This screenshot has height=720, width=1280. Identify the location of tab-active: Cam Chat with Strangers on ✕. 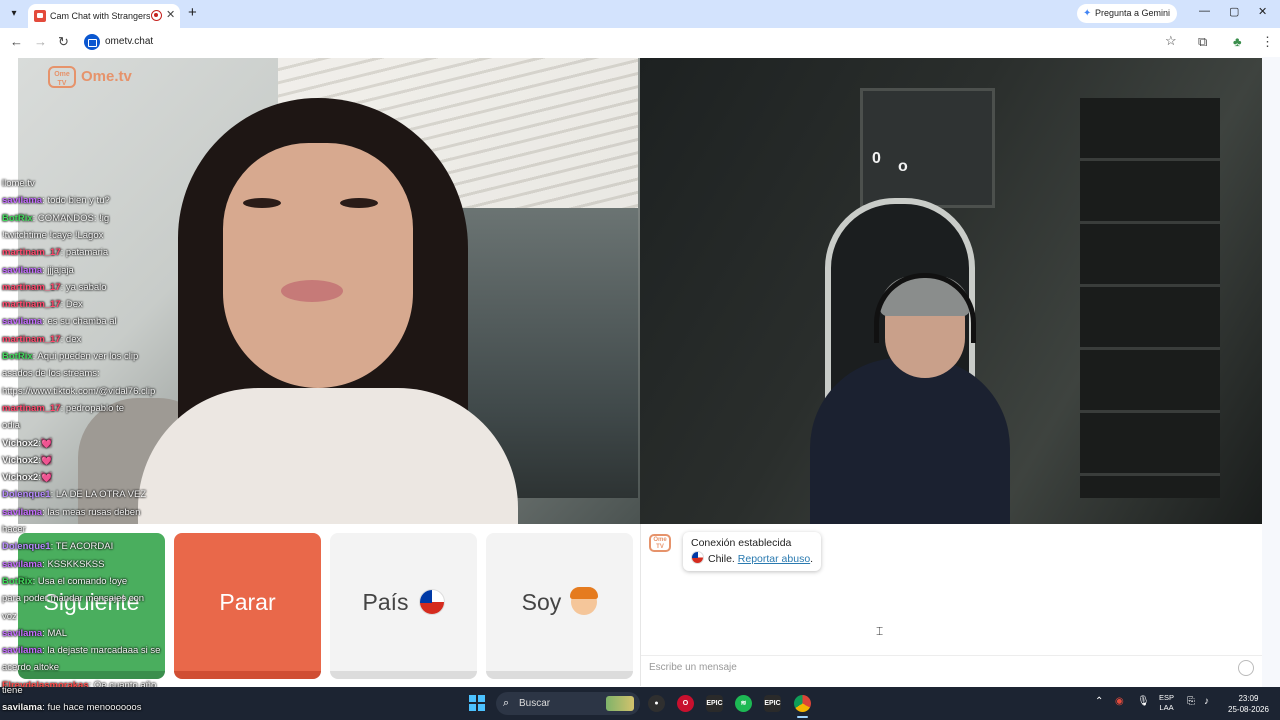
(104, 16).